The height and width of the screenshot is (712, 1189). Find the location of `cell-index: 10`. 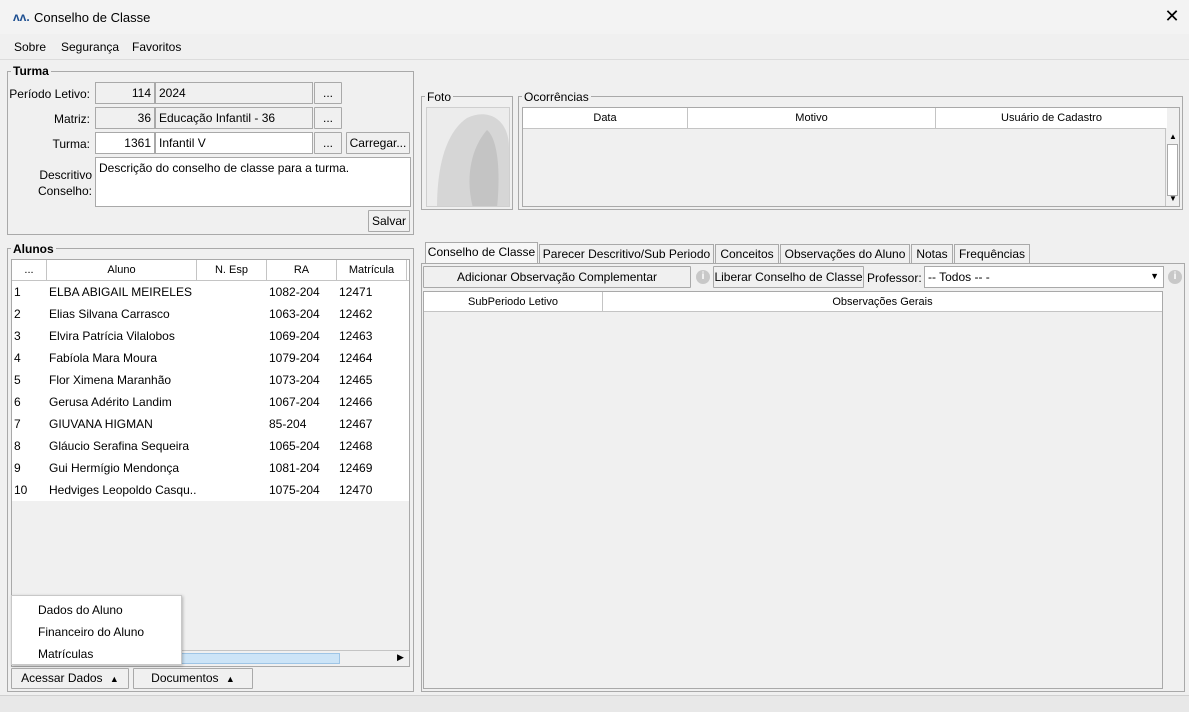

cell-index: 10 is located at coordinates (21, 490).